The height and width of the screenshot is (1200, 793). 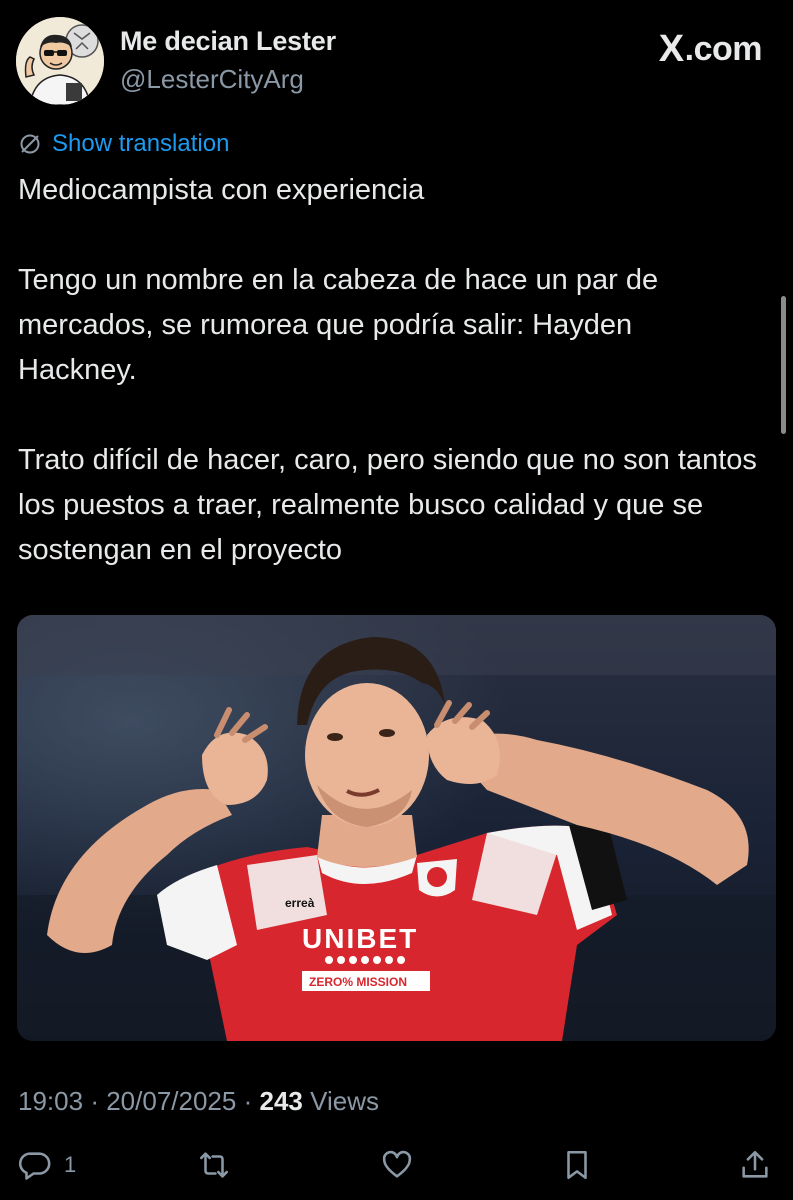 What do you see at coordinates (345, 1101) in the screenshot?
I see `views-label: Views` at bounding box center [345, 1101].